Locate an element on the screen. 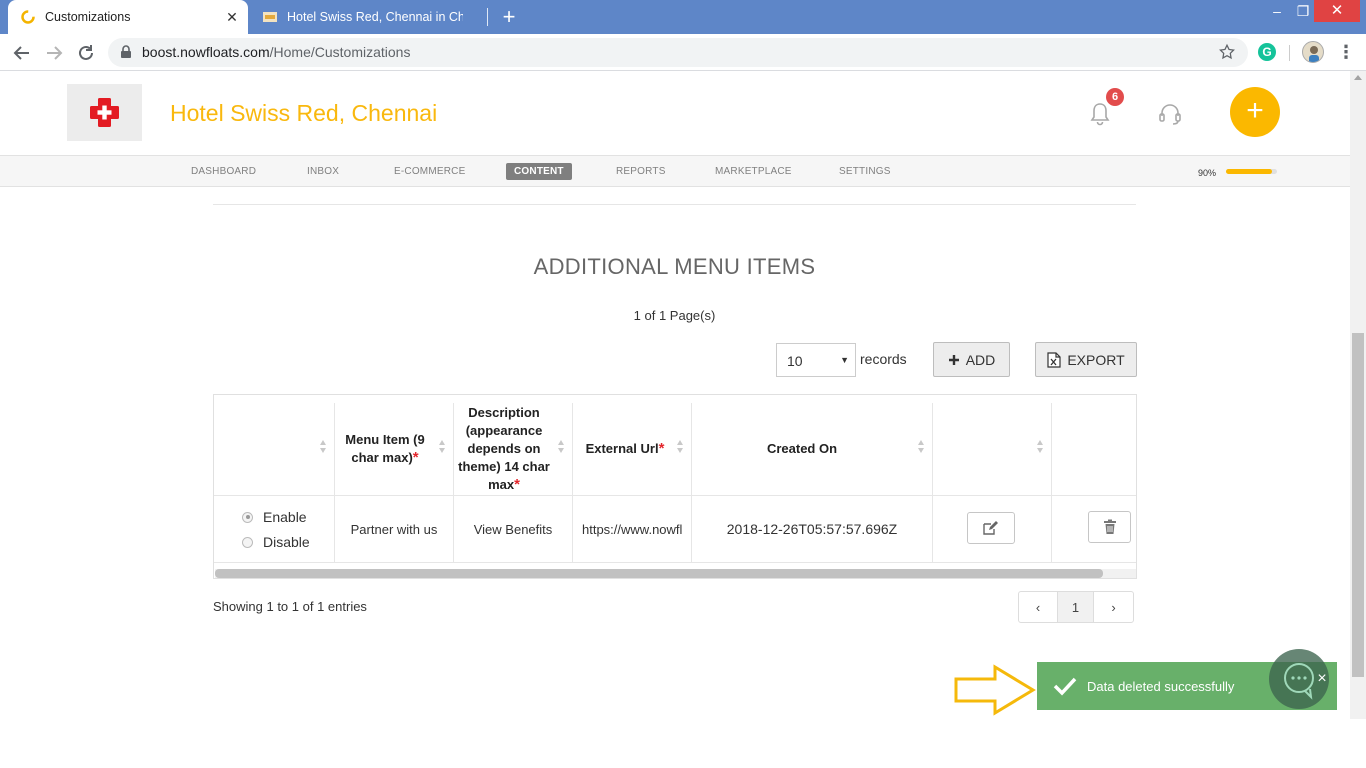  header-menu-item: Menu Item (9 char max)* is located at coordinates (385, 449).